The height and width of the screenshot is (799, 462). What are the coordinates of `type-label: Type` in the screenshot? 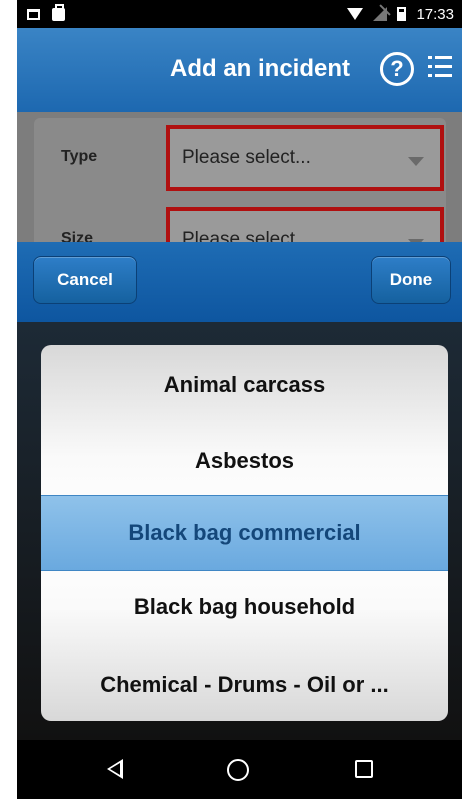 It's located at (79, 156).